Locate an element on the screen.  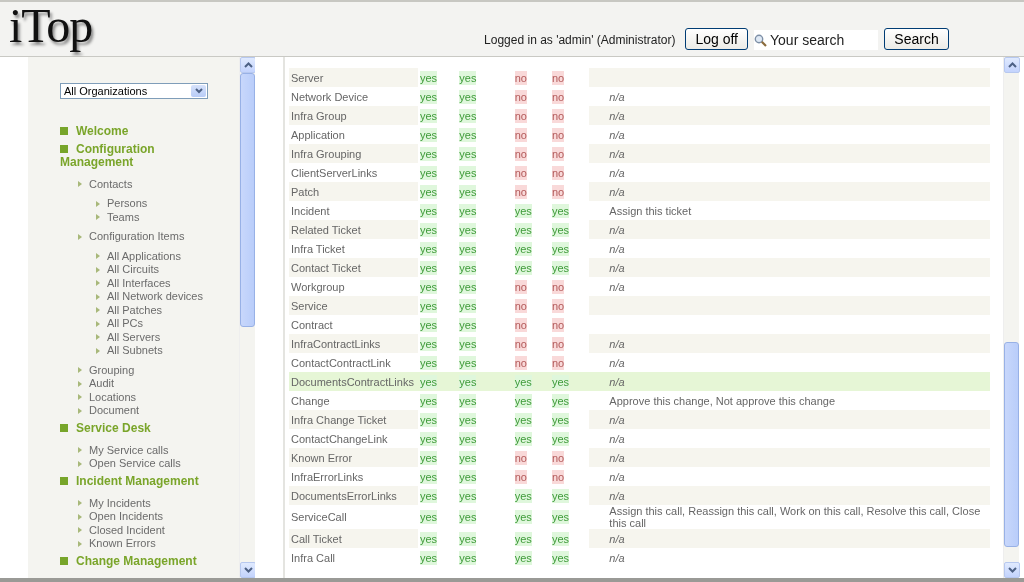
menu-link: All Interfaces is located at coordinates (139, 283).